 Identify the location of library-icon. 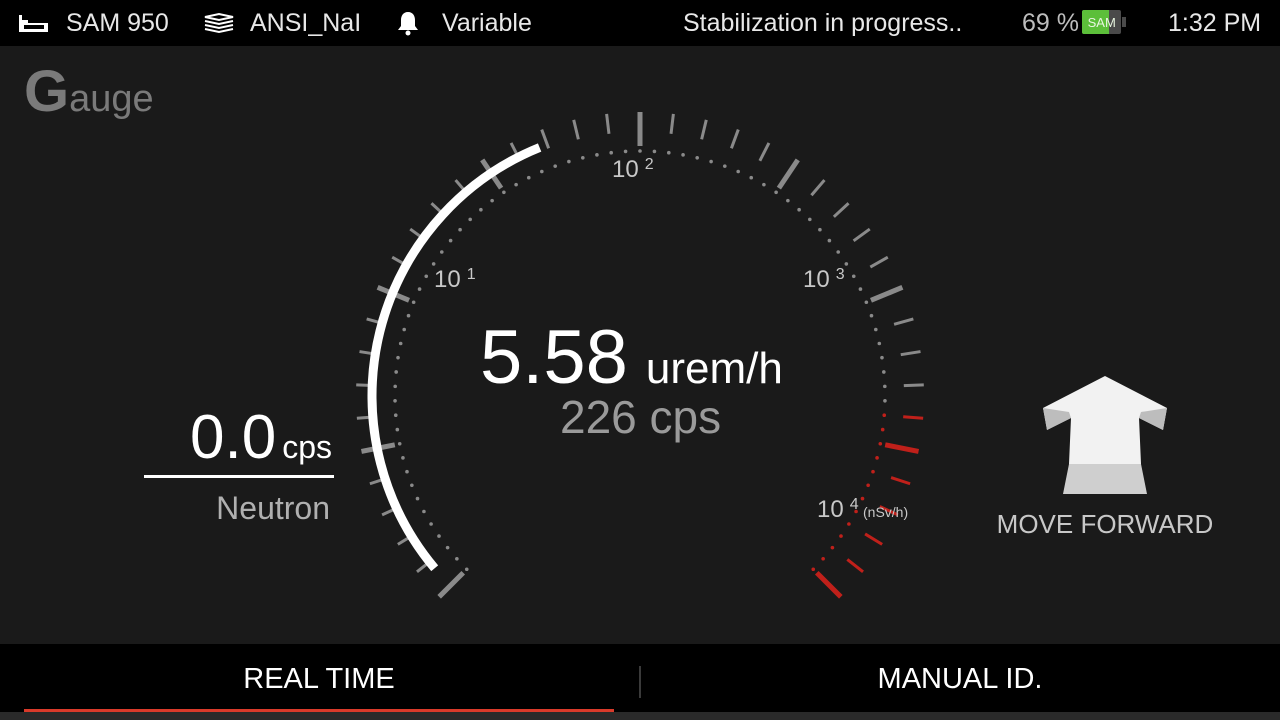
(219, 23).